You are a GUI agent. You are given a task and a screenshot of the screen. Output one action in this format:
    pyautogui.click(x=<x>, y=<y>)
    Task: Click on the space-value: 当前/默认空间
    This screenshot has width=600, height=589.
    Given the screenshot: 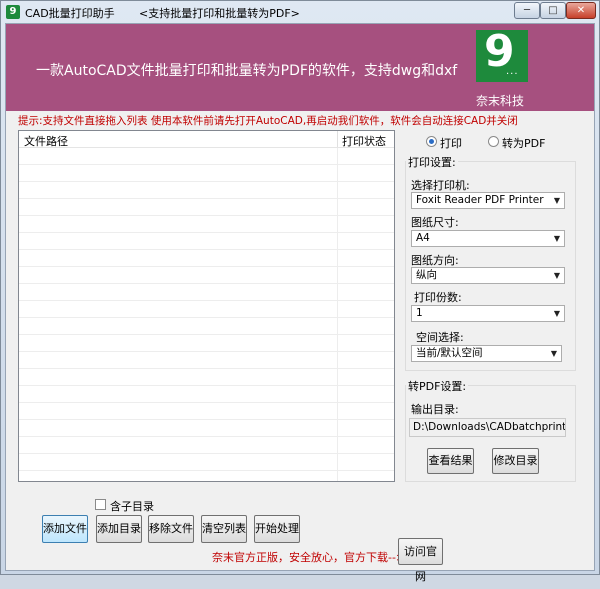 What is the action you would take?
    pyautogui.click(x=449, y=353)
    